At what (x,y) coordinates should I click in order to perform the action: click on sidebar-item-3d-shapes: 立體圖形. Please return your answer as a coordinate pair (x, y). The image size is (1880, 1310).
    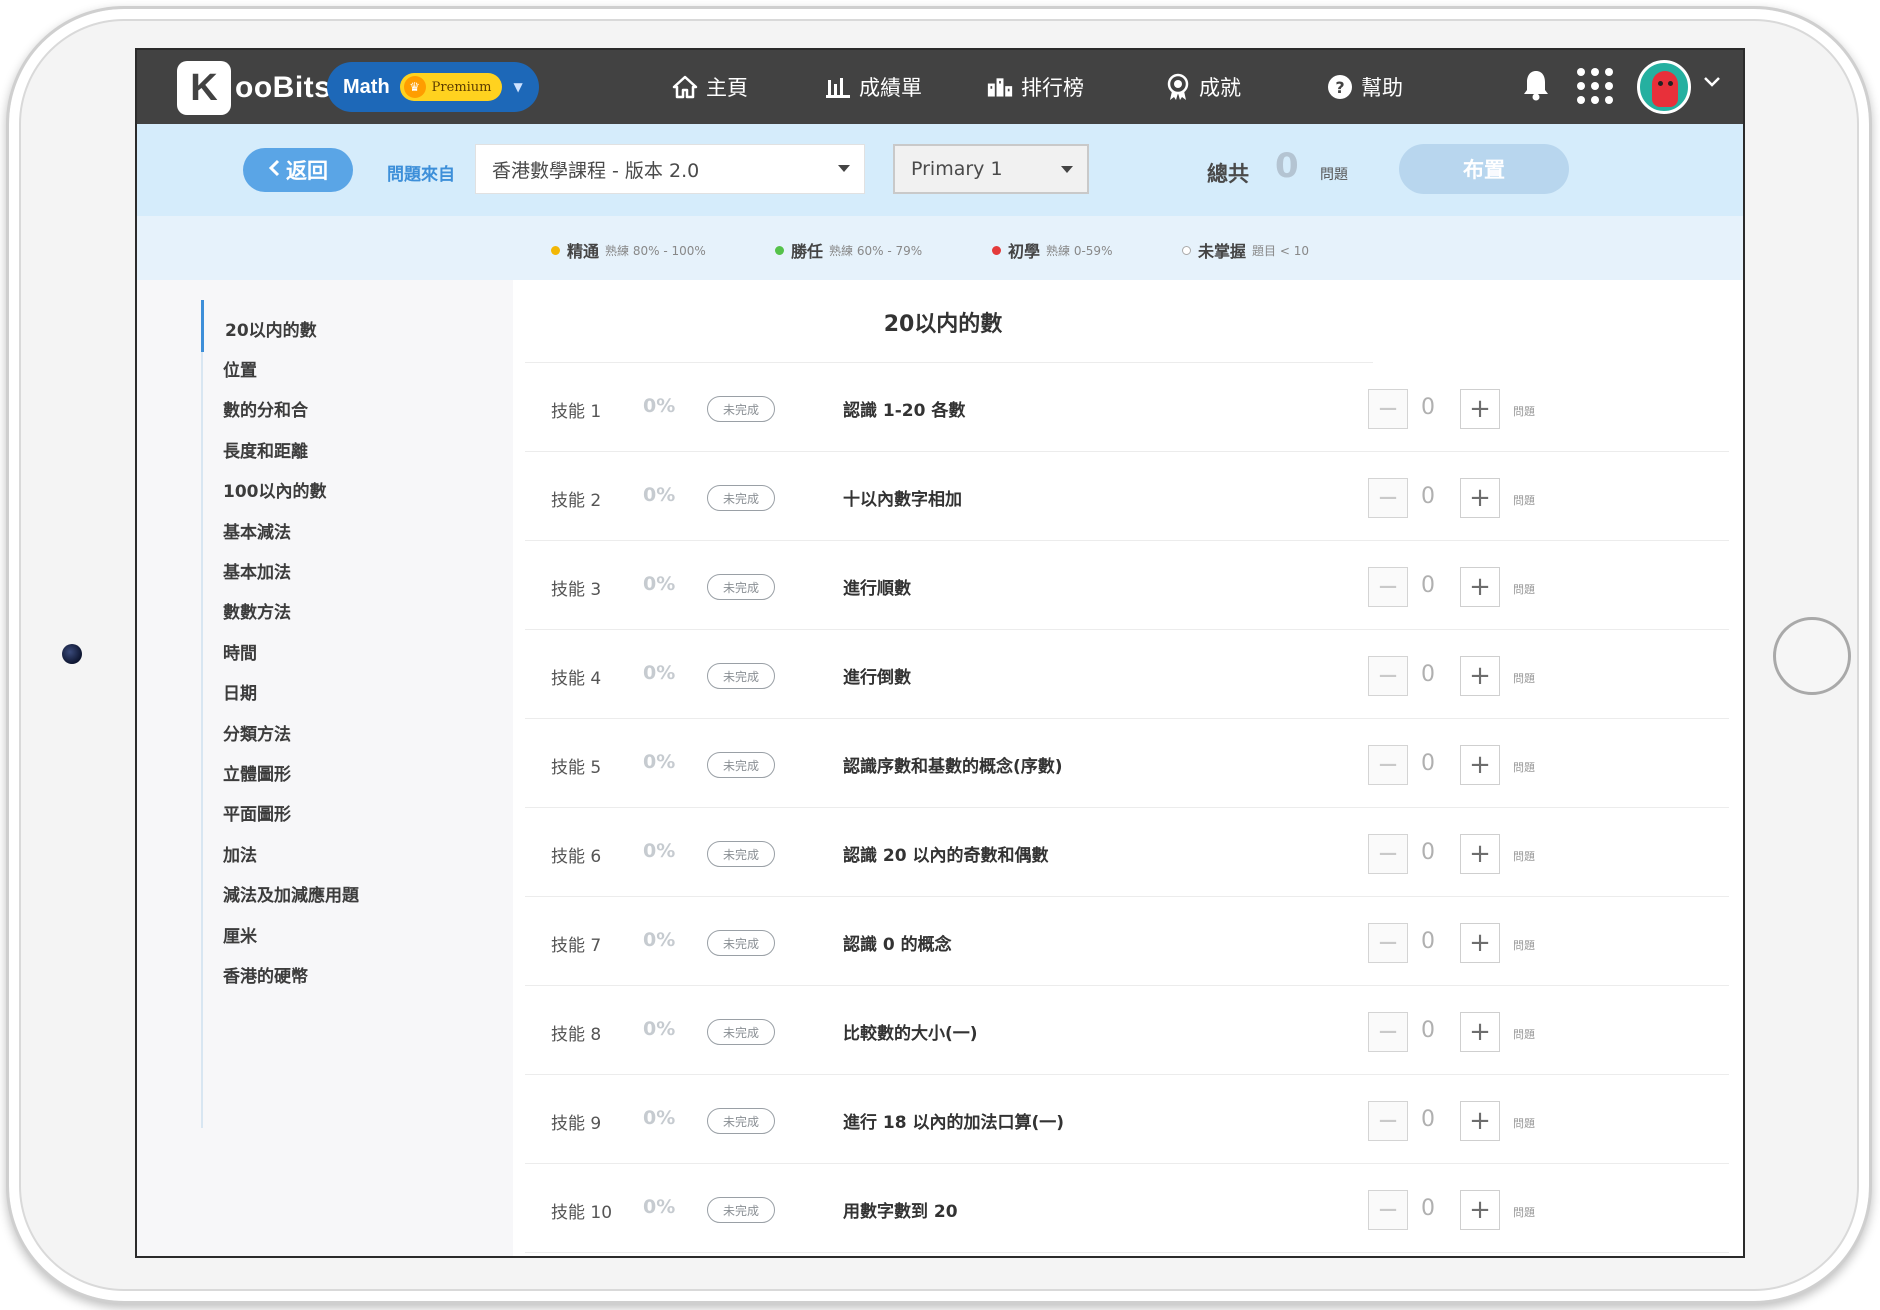
    Looking at the image, I should click on (257, 772).